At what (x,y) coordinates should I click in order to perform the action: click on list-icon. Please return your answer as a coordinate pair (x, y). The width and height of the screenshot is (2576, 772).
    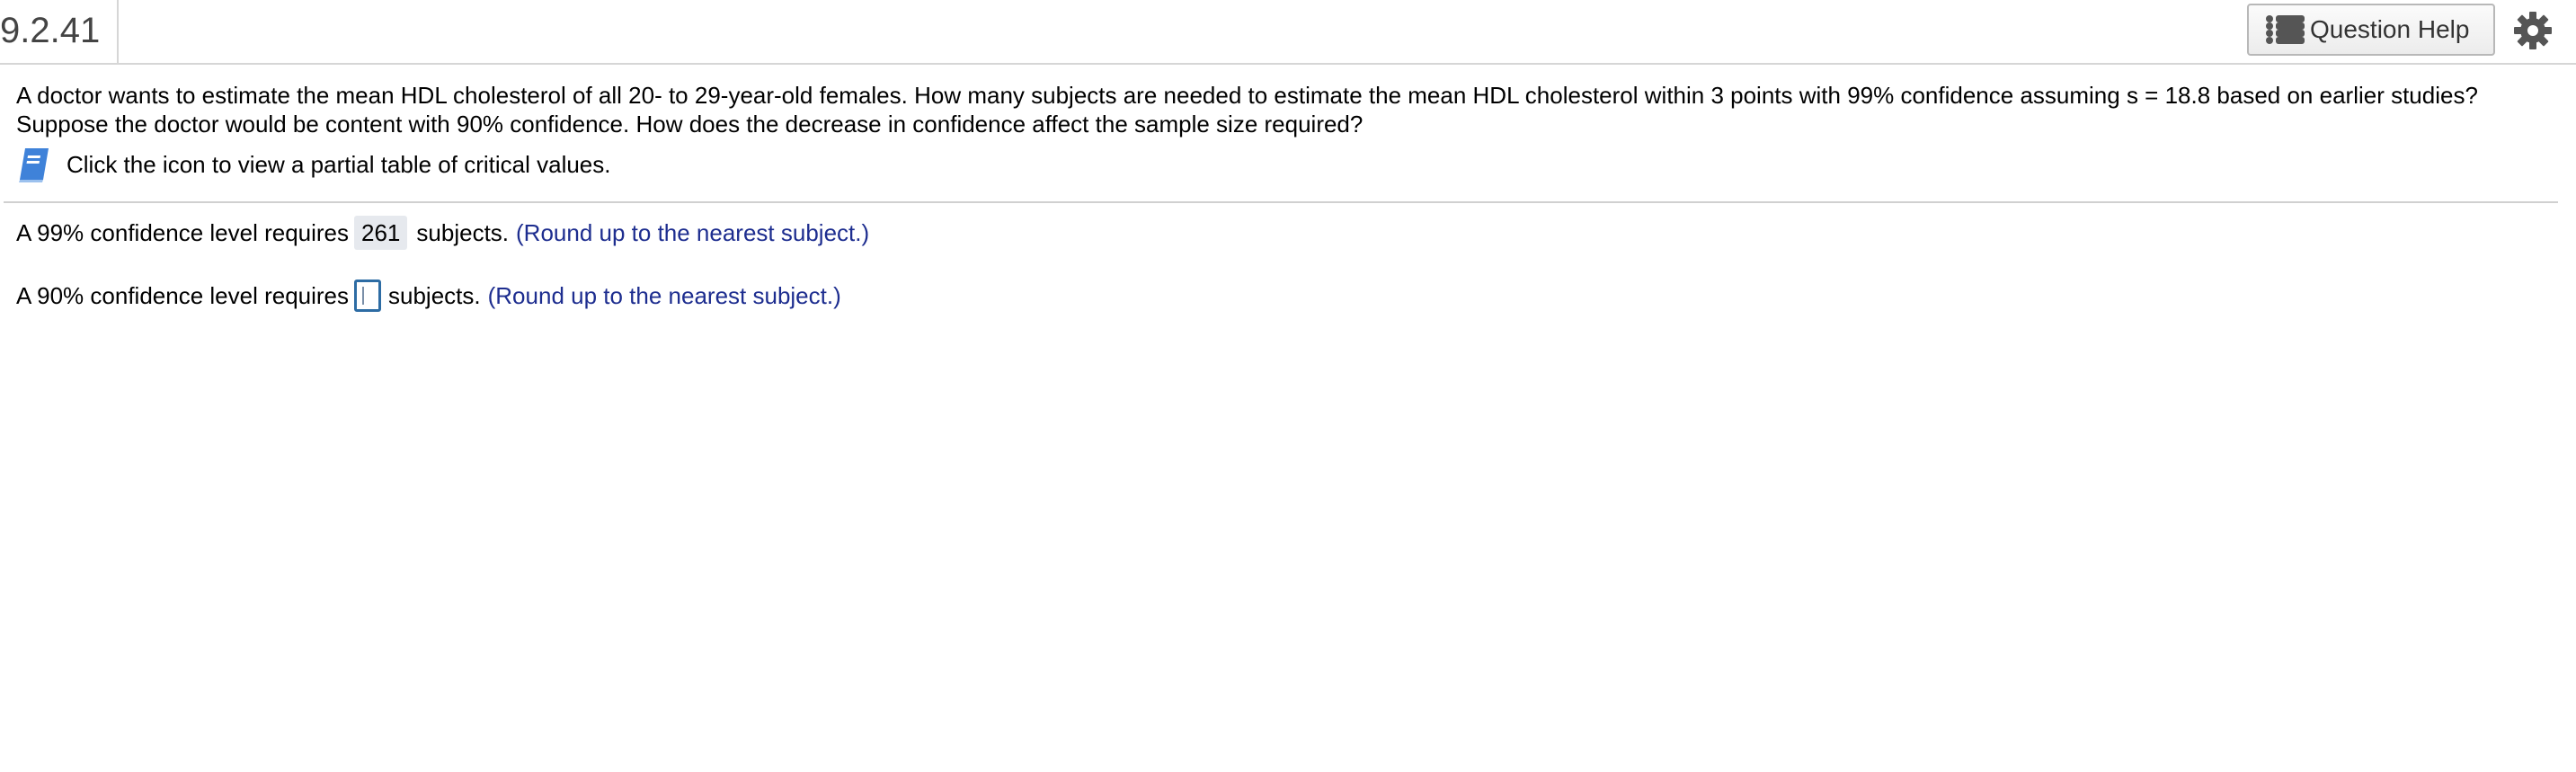
    Looking at the image, I should click on (2285, 29).